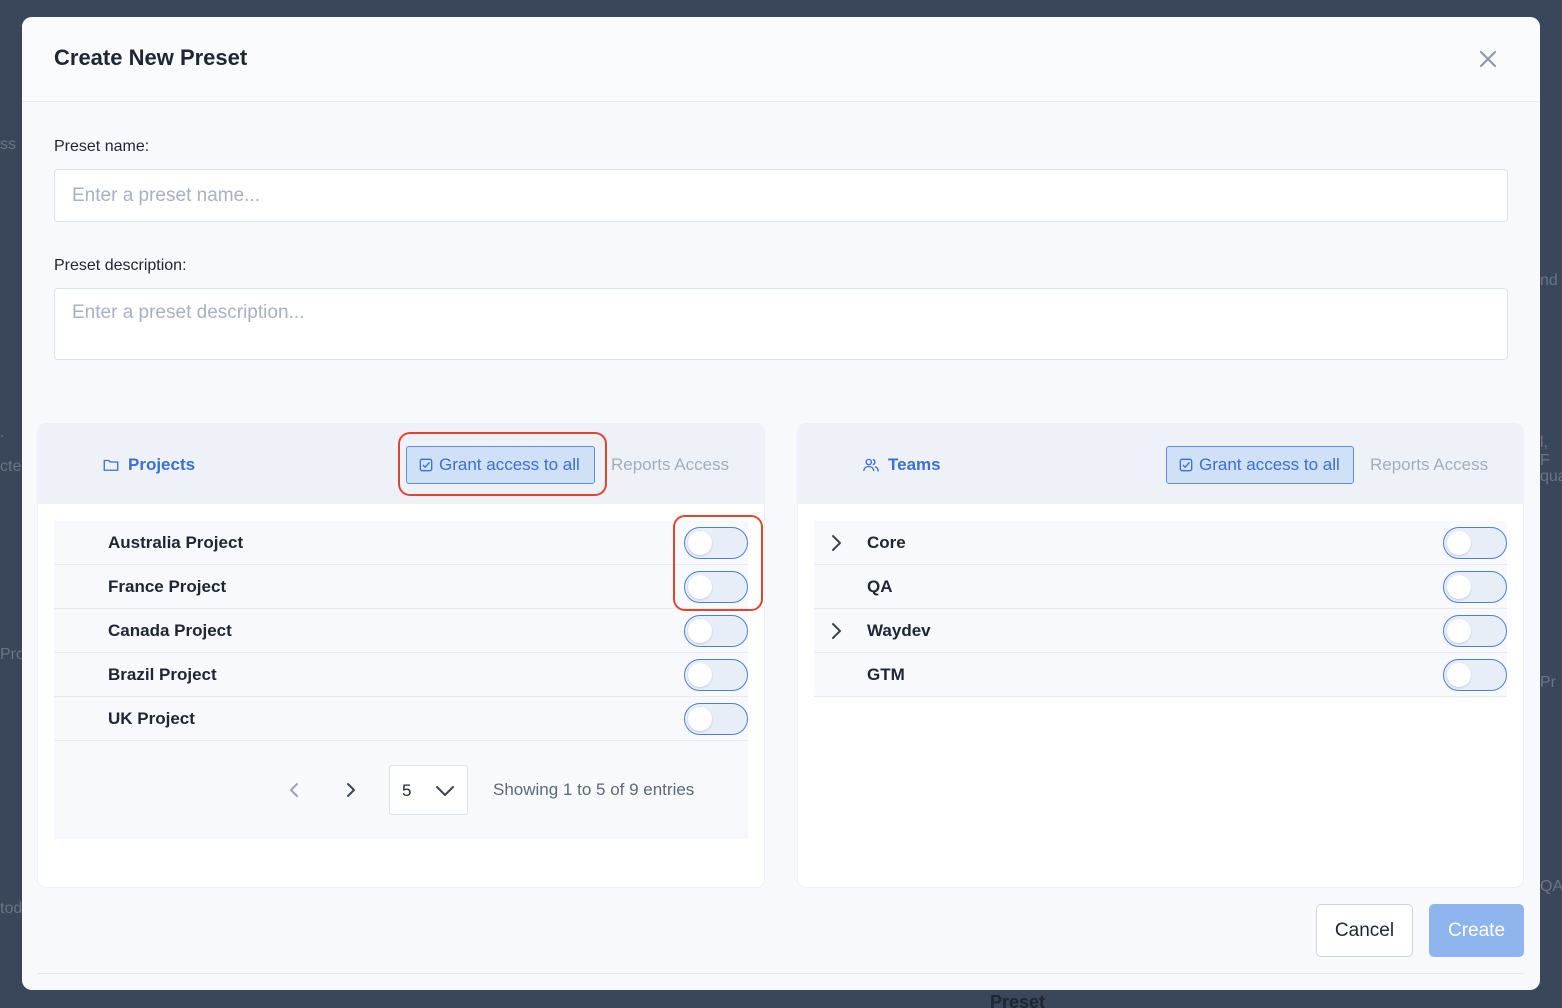 This screenshot has height=1008, width=1562. I want to click on teams-reports-access-label: Reports Access, so click(1429, 464).